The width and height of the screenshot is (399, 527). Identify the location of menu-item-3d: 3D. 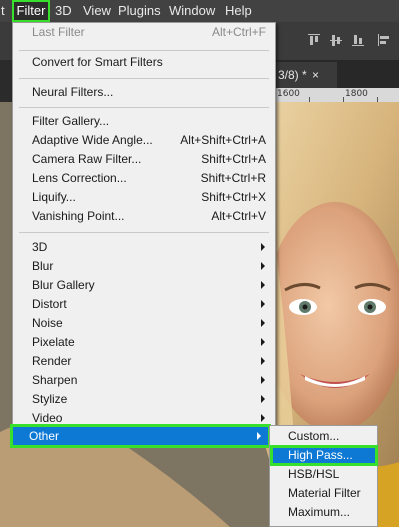
(144, 247).